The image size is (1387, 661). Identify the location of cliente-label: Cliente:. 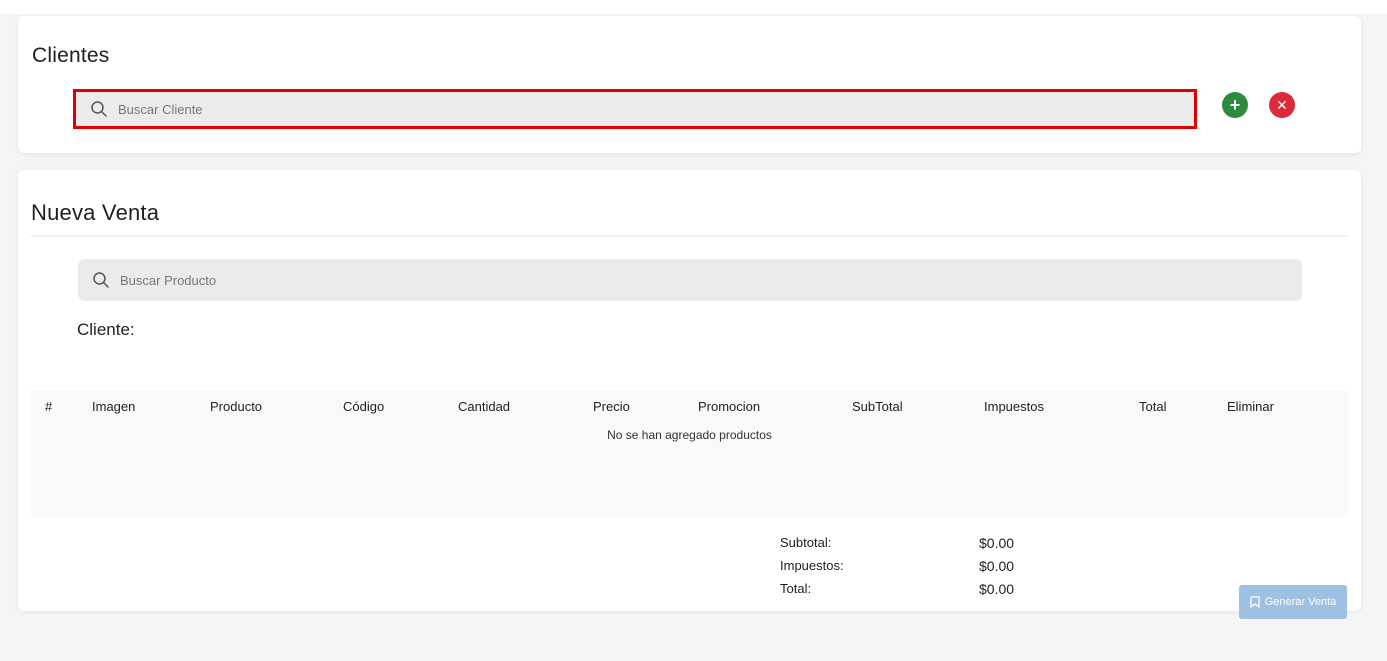
(106, 329).